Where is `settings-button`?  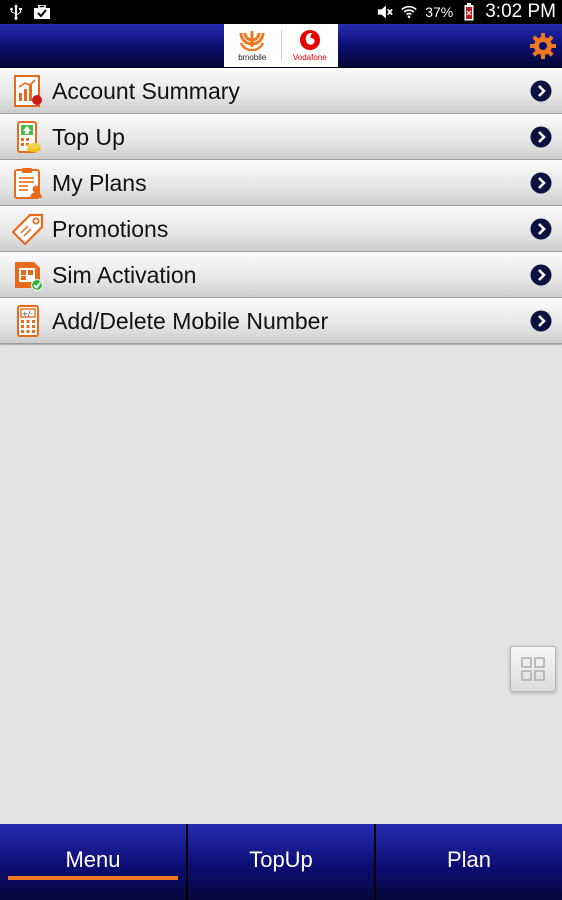 settings-button is located at coordinates (543, 46).